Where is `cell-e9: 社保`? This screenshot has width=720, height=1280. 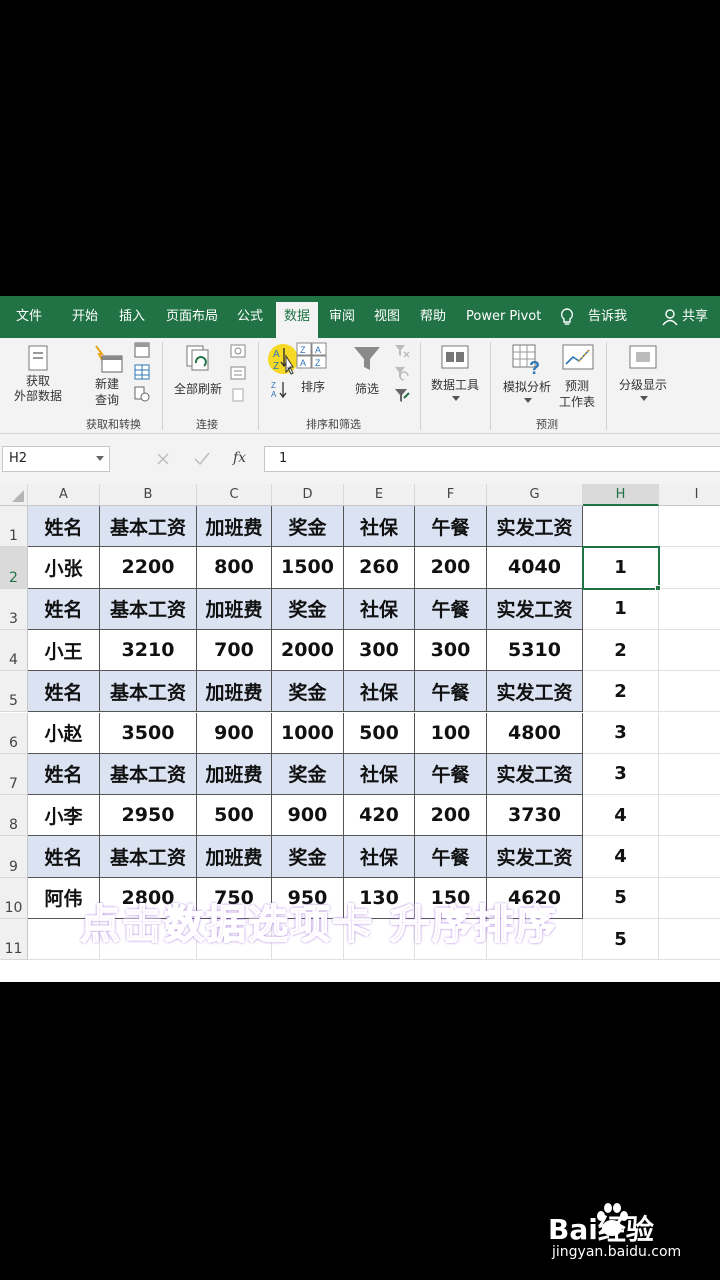
cell-e9: 社保 is located at coordinates (379, 857).